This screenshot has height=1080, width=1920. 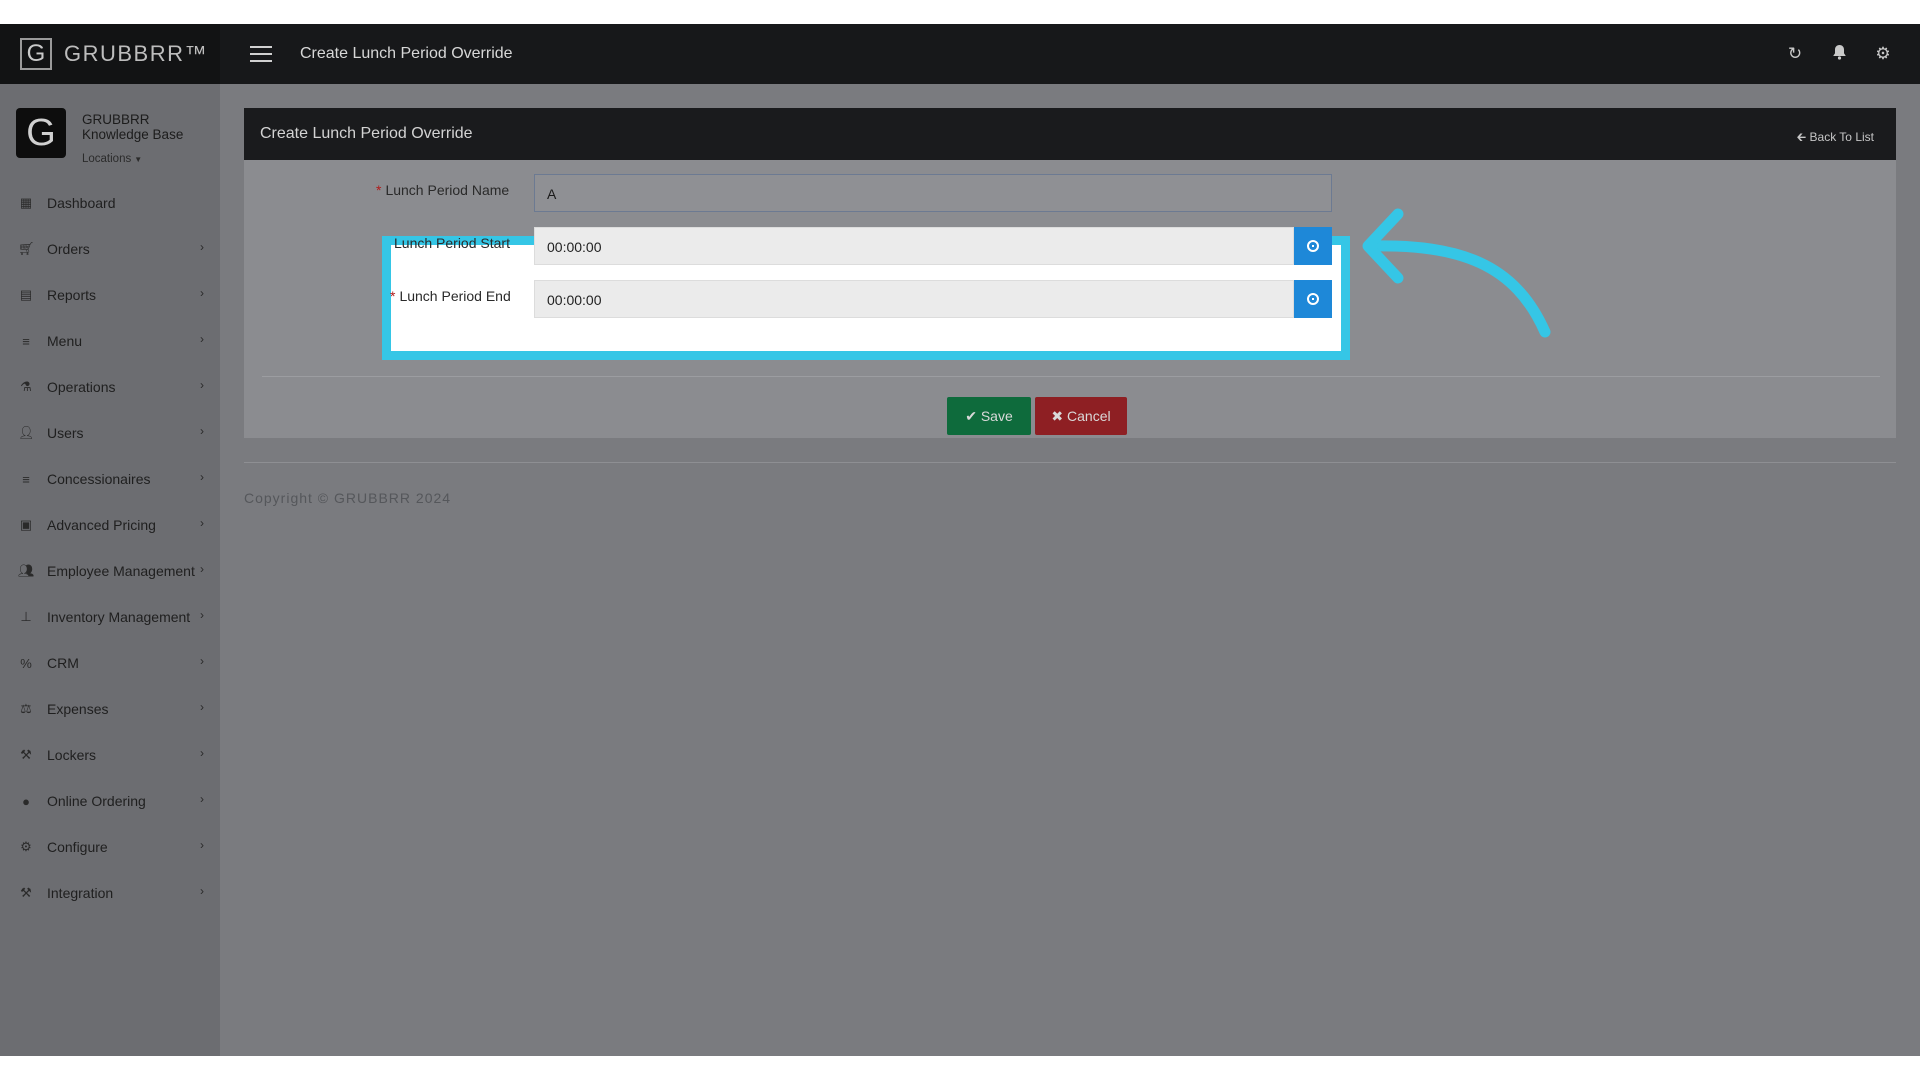 I want to click on brand-logo: G GRUBBRR™, so click(x=110, y=54).